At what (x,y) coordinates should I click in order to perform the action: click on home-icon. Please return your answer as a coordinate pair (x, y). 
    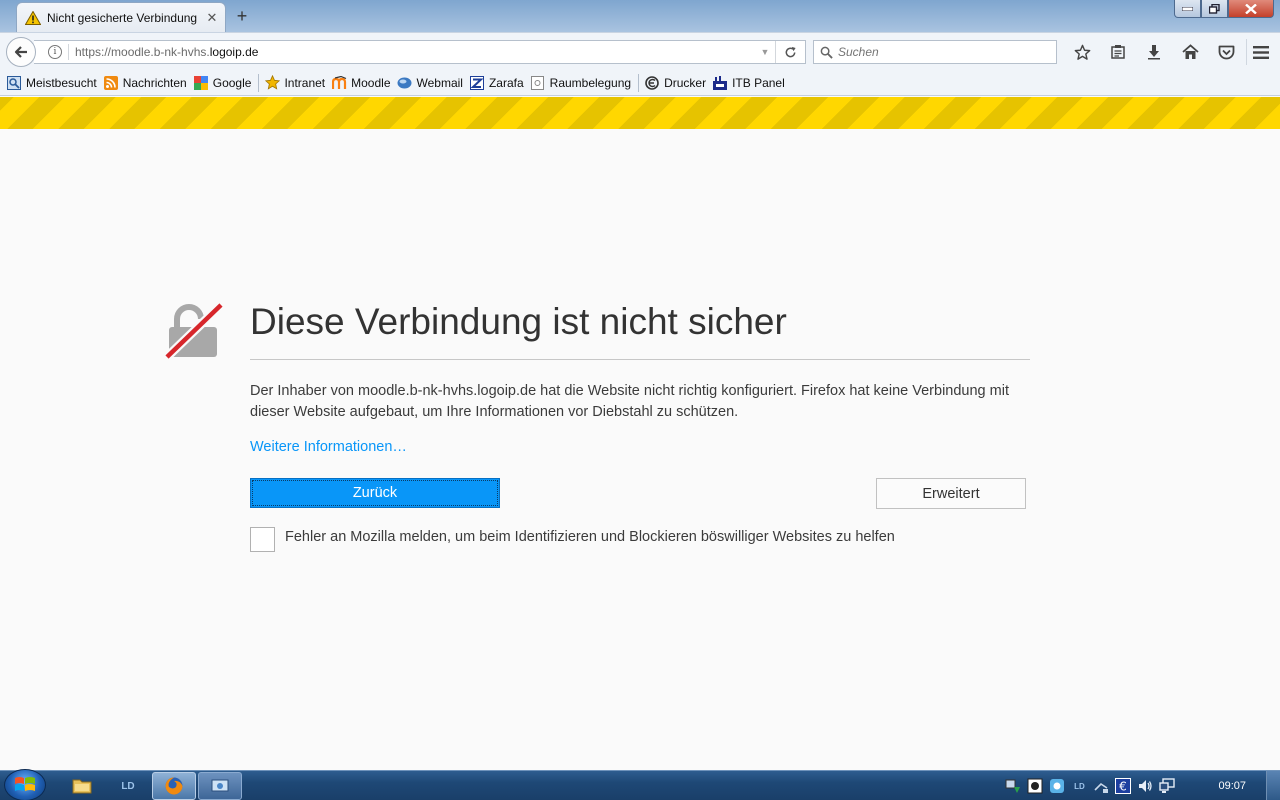
    Looking at the image, I should click on (1190, 52).